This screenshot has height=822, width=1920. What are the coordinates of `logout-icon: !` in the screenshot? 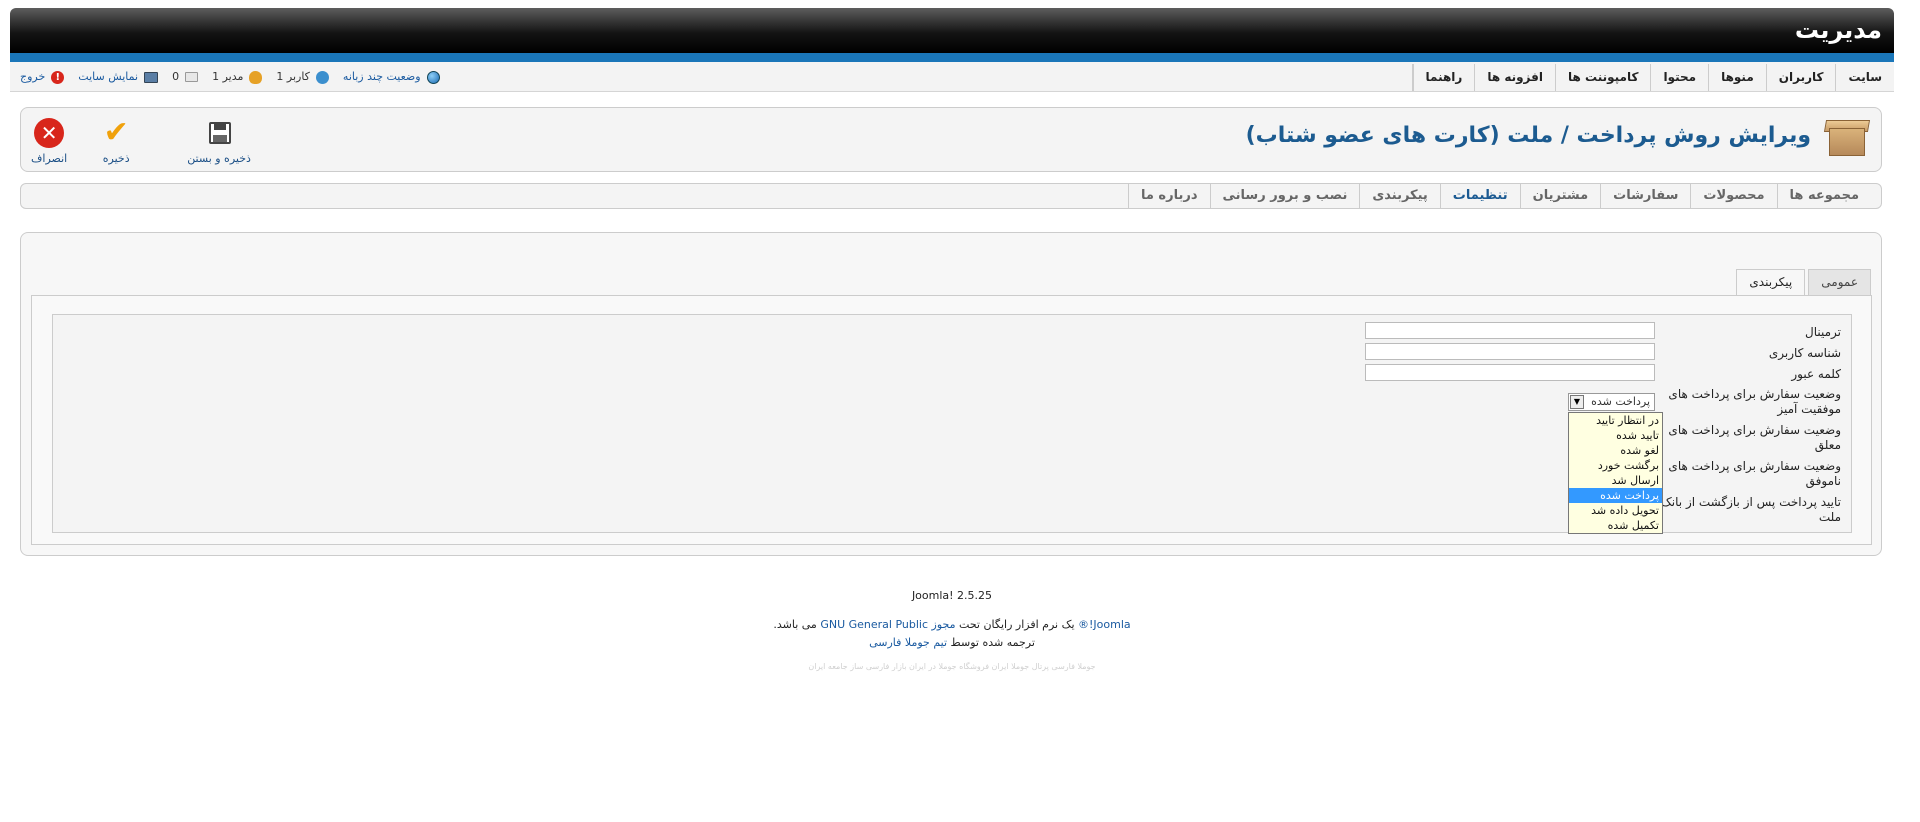 It's located at (58, 77).